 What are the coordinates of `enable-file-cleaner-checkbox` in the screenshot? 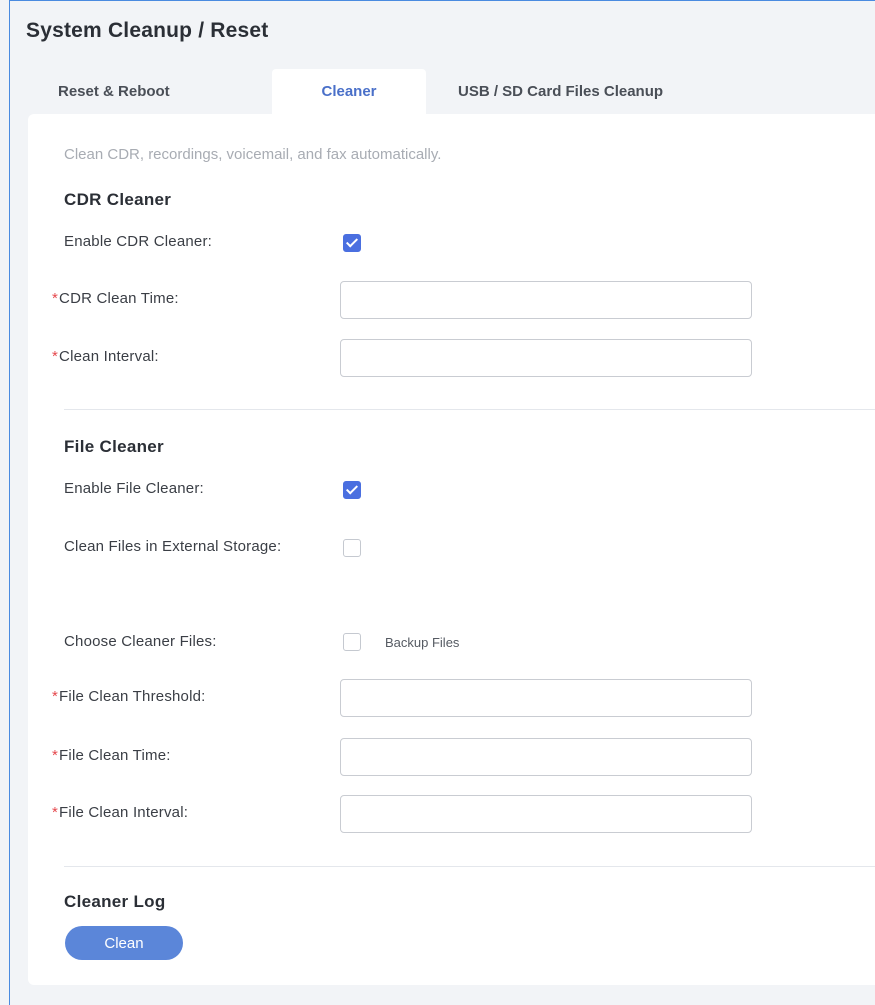 It's located at (352, 490).